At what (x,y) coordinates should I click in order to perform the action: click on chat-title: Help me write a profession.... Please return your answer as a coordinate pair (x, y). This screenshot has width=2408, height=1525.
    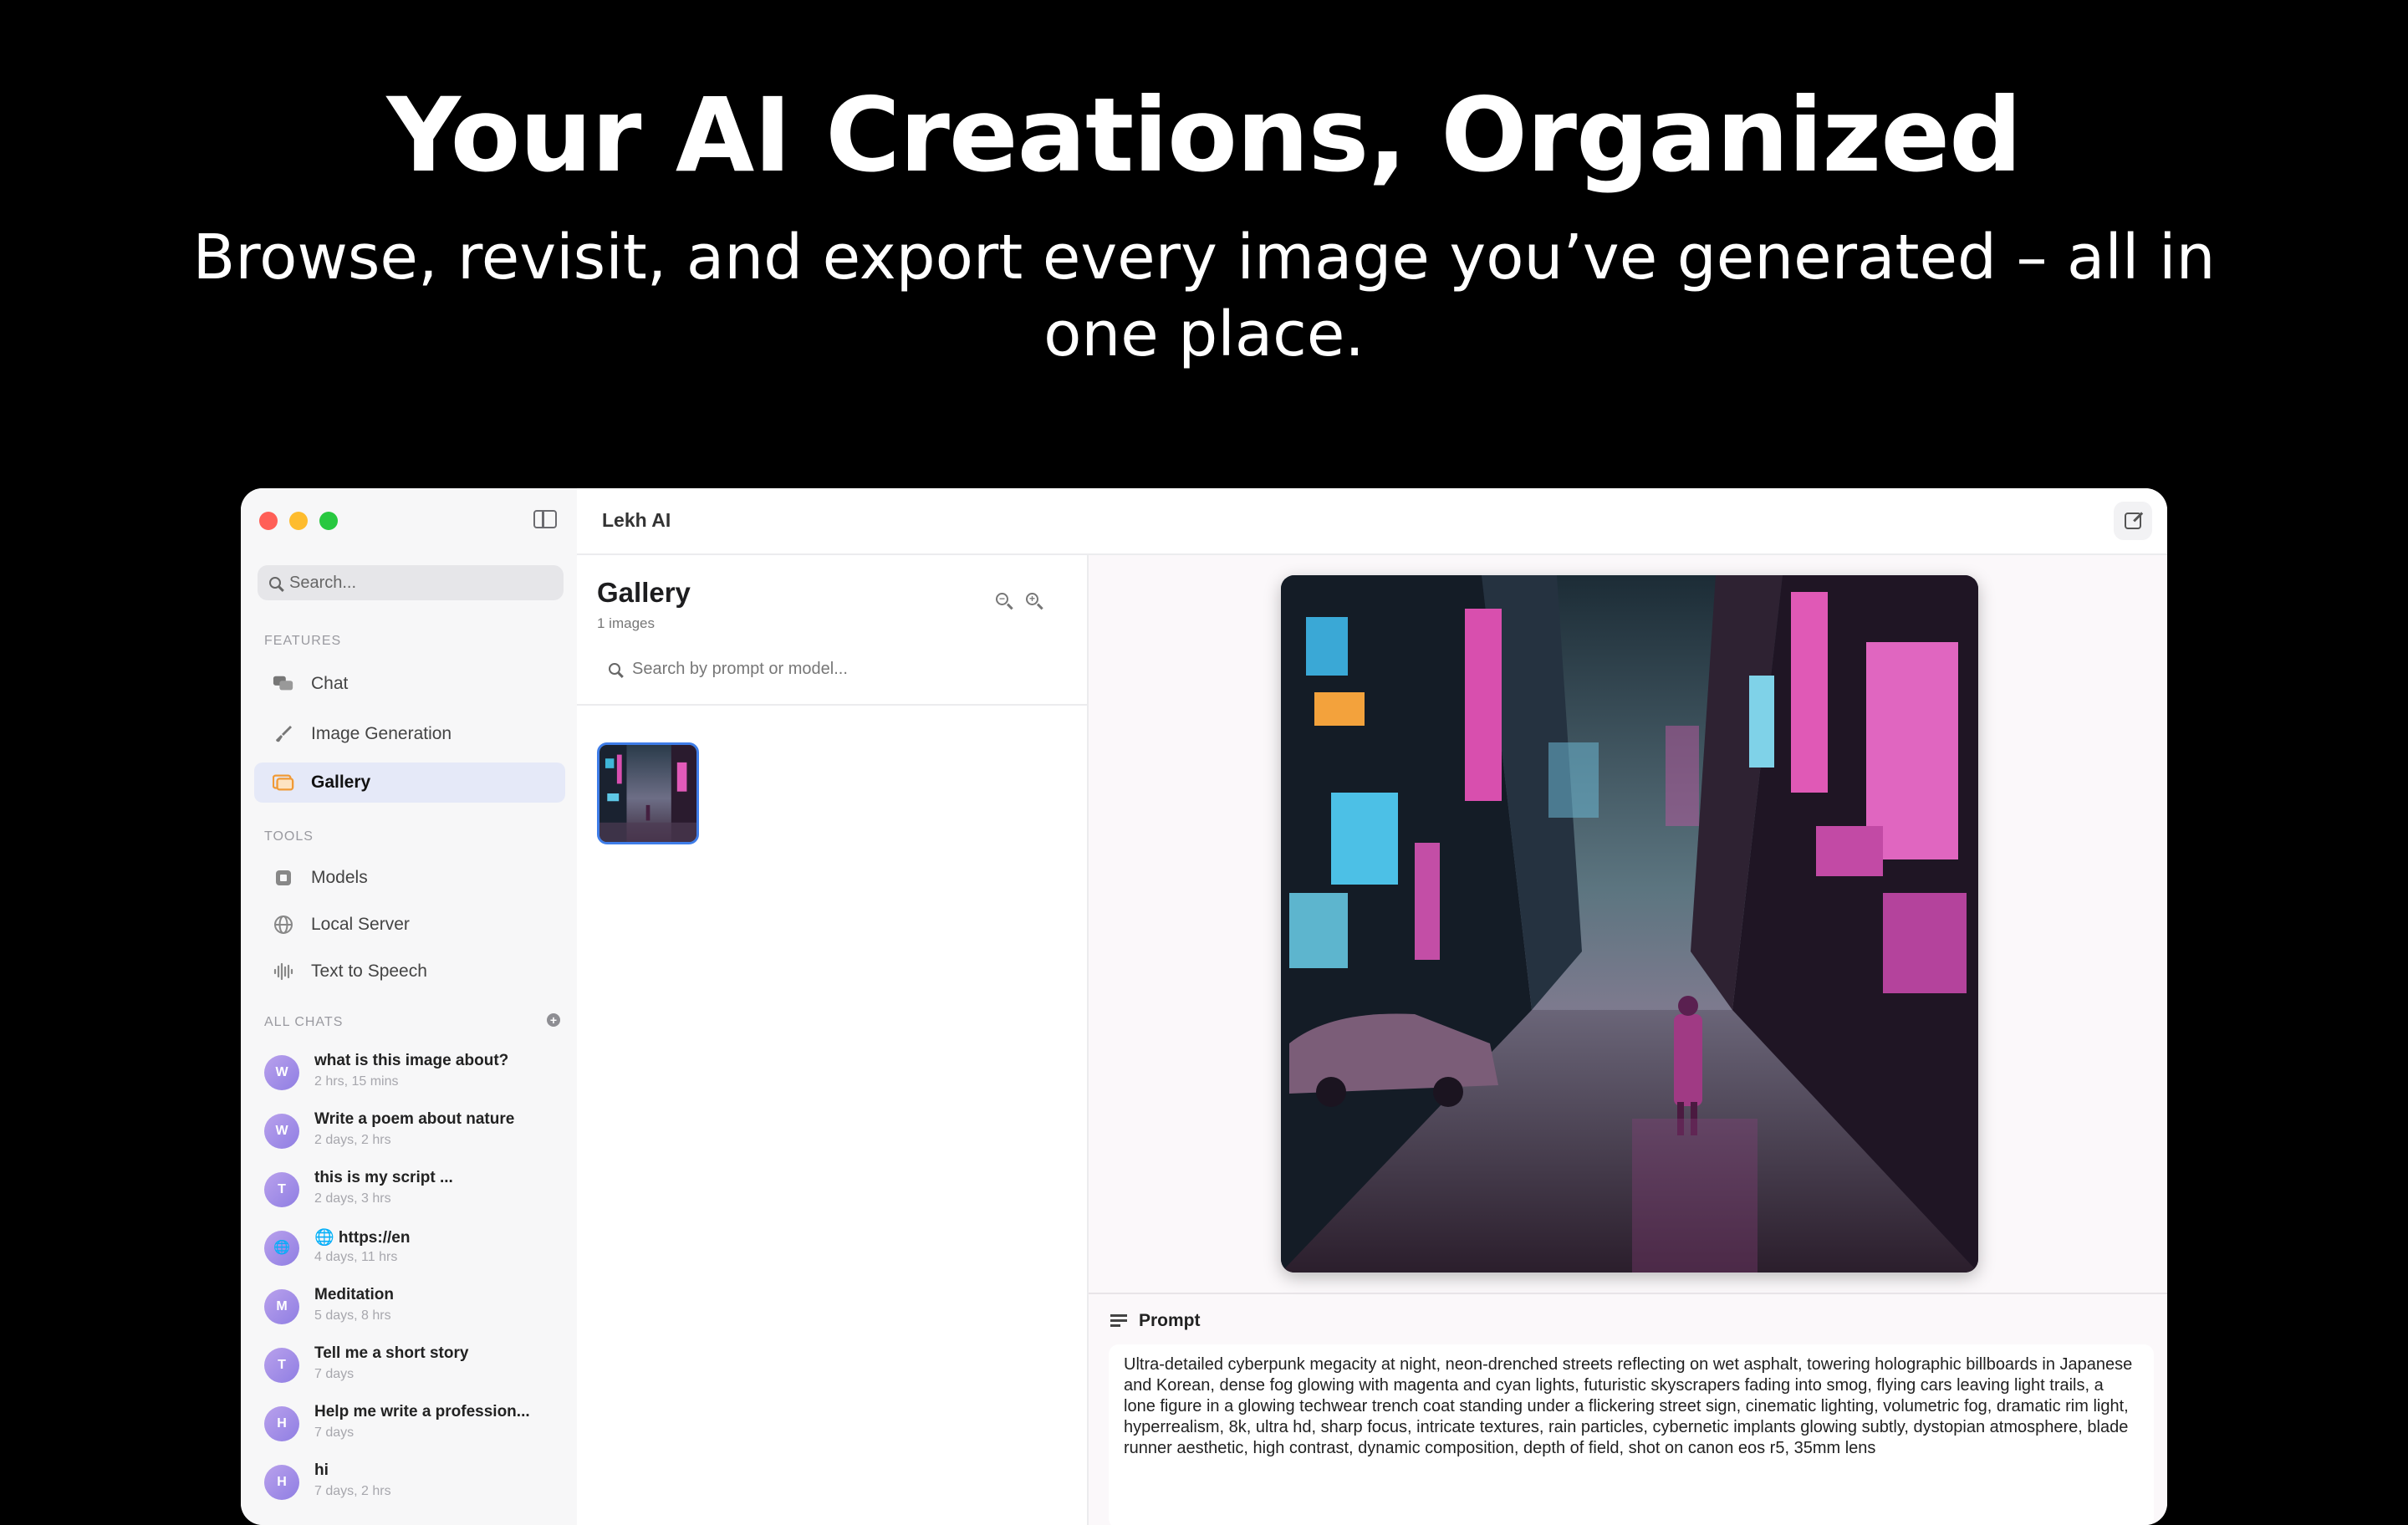
    Looking at the image, I should click on (422, 1411).